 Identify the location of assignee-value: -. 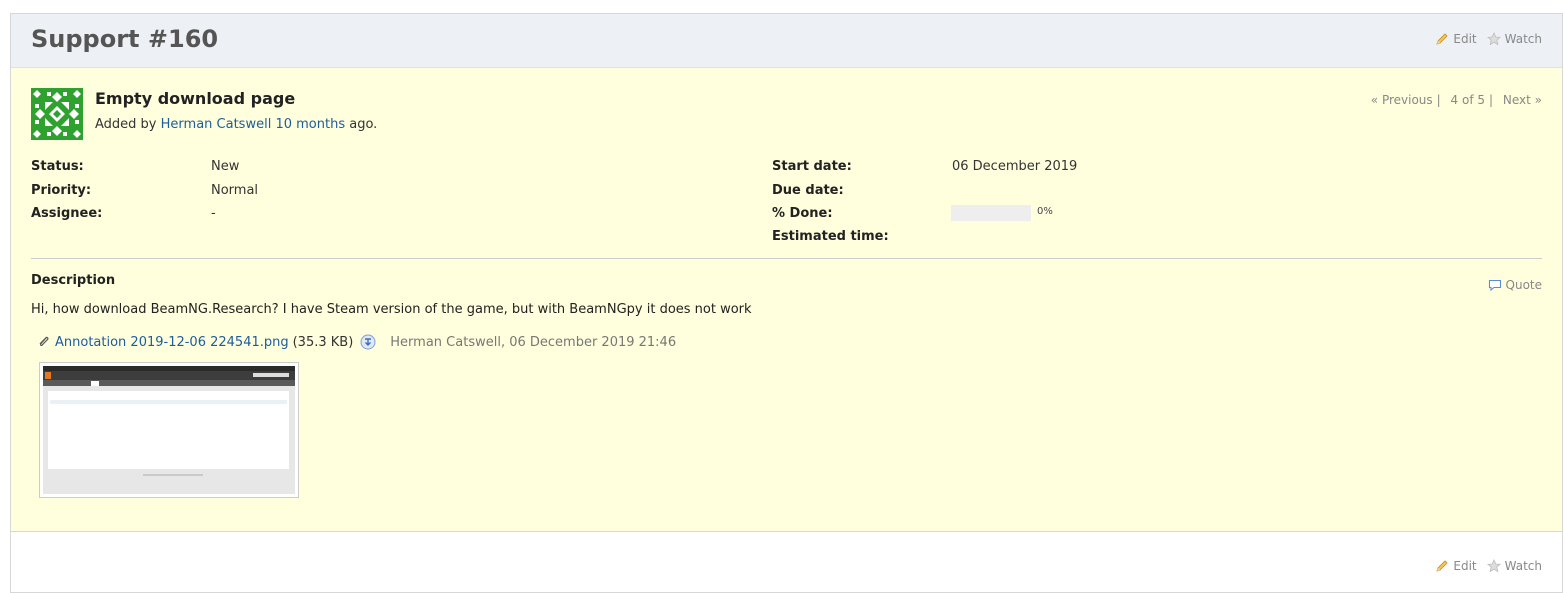
(213, 213).